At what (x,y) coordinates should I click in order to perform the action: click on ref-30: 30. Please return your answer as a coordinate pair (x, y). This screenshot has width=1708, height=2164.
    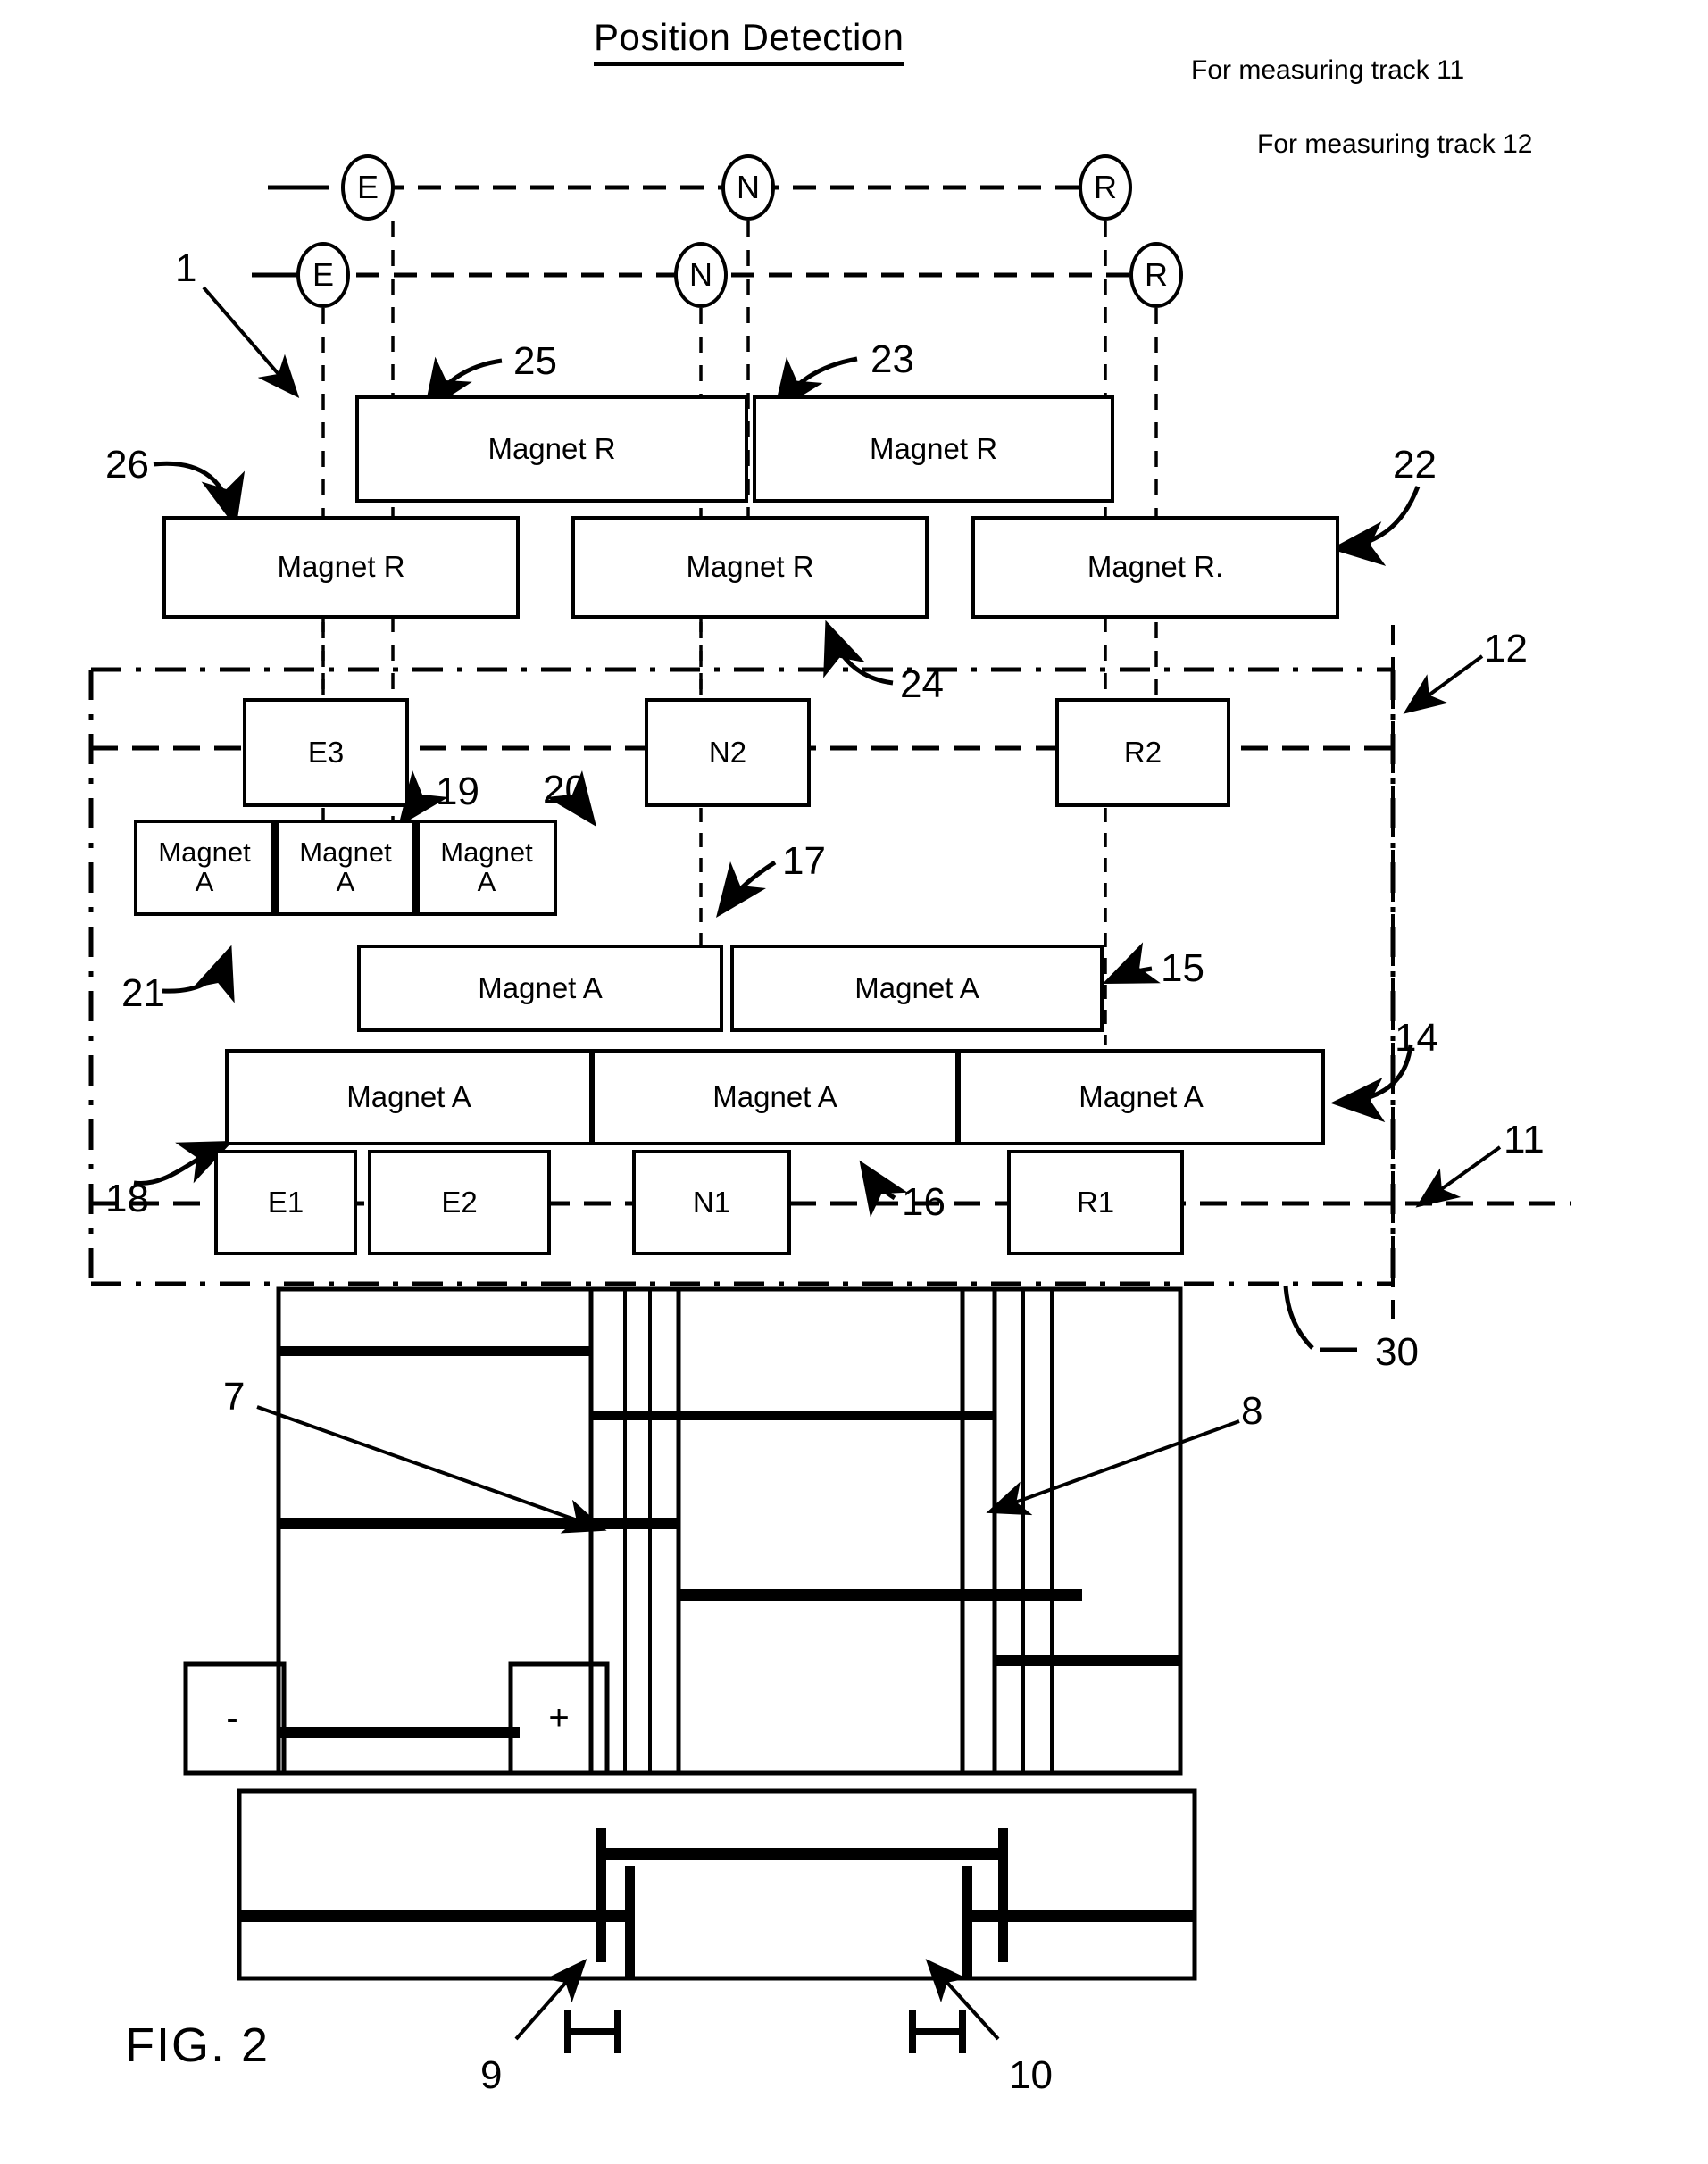
    Looking at the image, I should click on (1397, 1352).